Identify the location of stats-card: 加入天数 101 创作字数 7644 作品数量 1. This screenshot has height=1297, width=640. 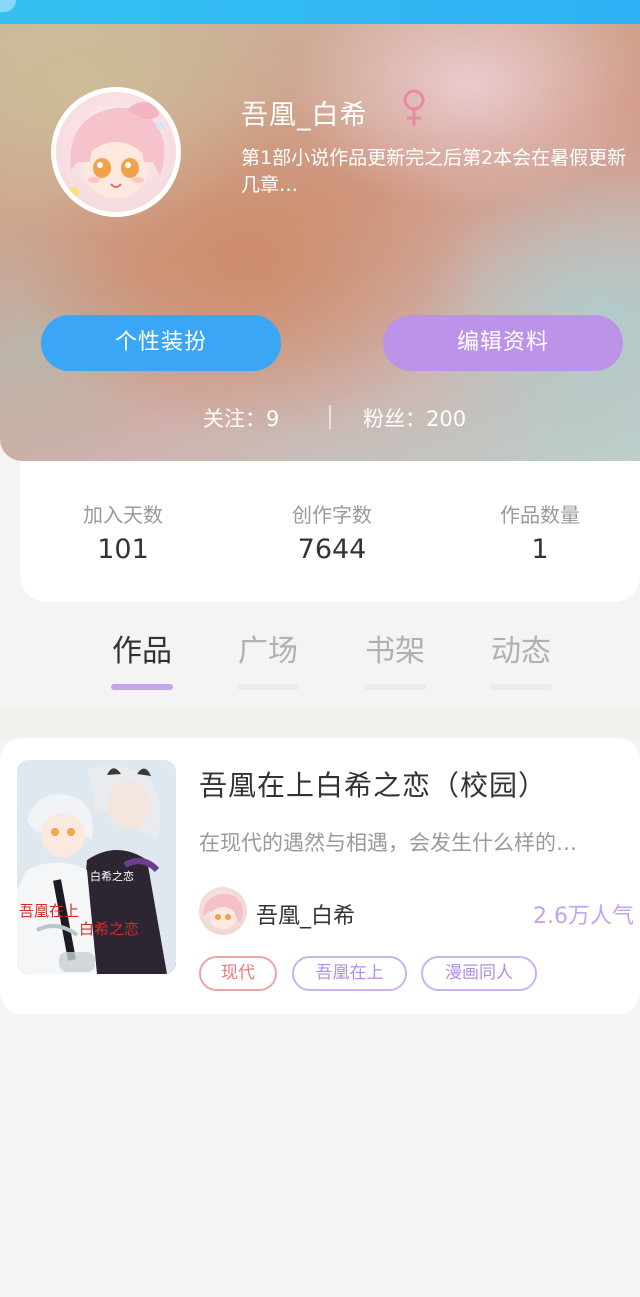
(330, 531).